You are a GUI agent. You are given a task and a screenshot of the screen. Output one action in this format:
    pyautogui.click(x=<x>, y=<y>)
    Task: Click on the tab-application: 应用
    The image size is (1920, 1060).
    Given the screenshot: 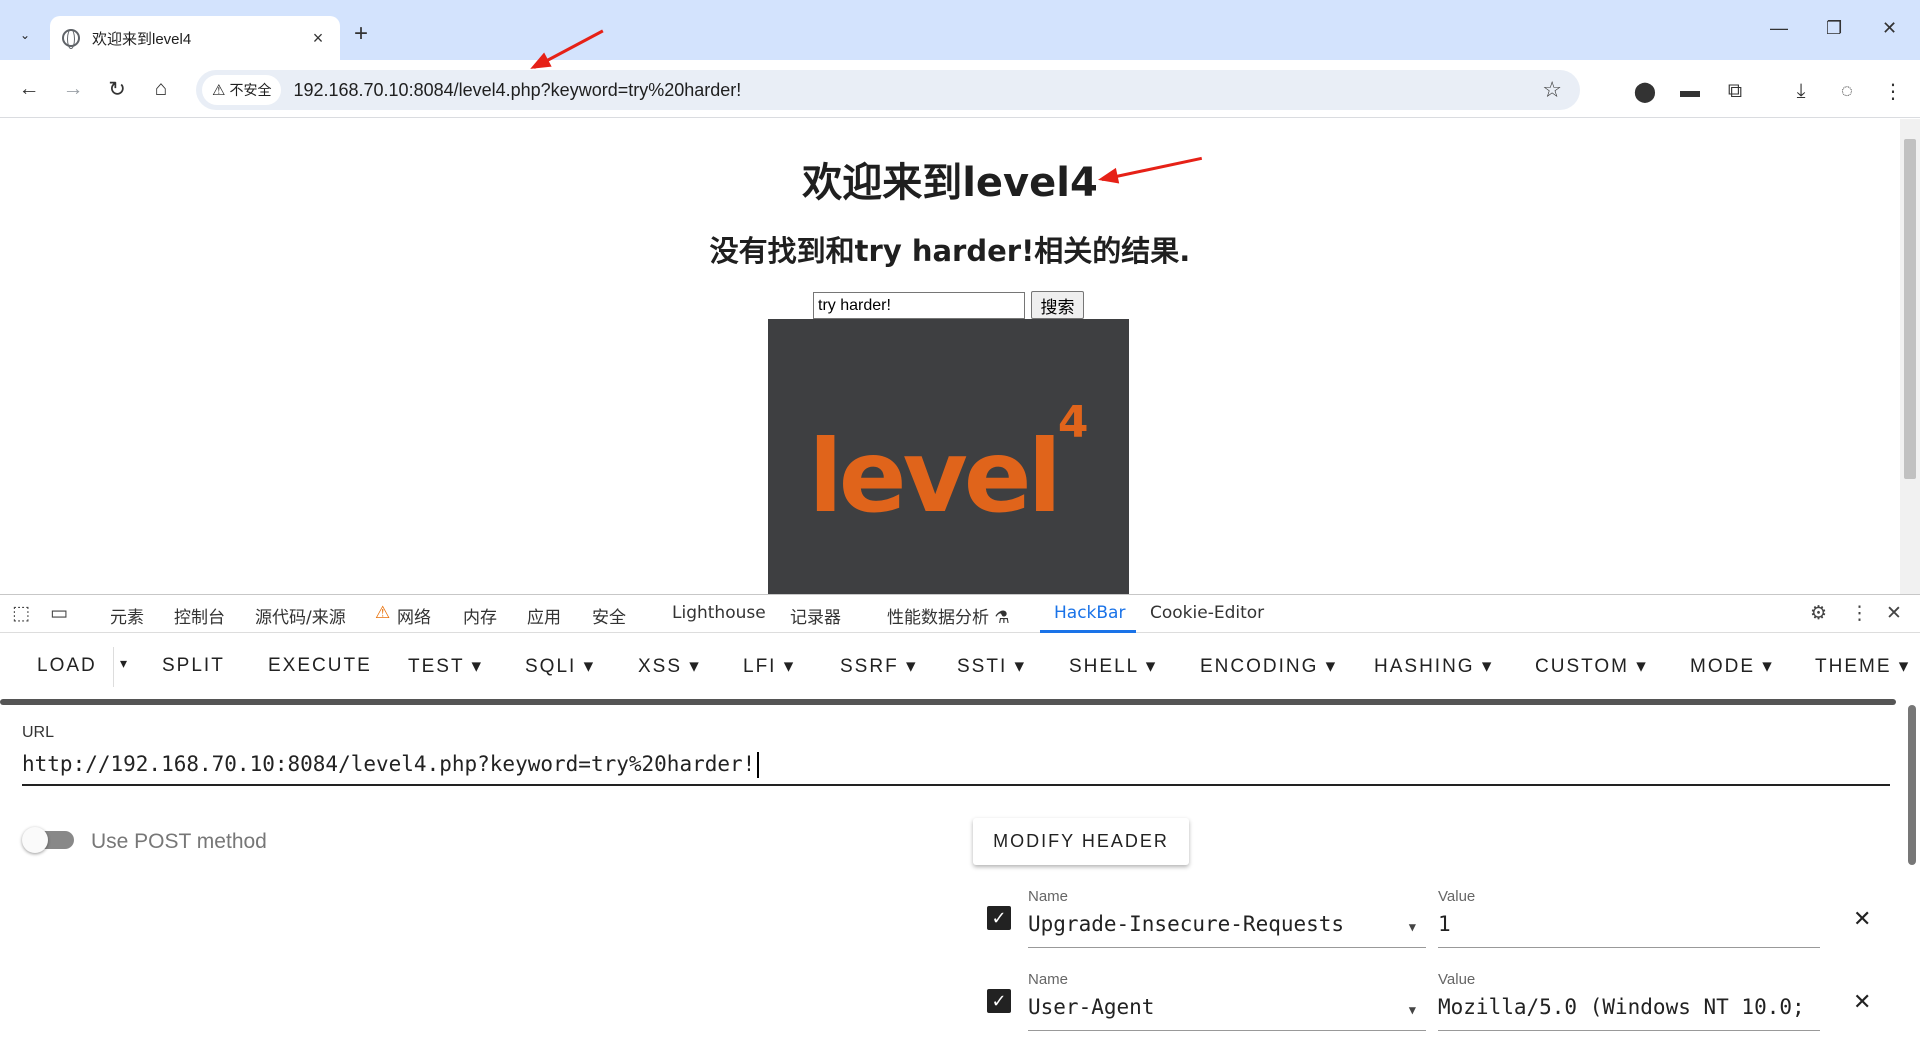 What is the action you would take?
    pyautogui.click(x=544, y=615)
    